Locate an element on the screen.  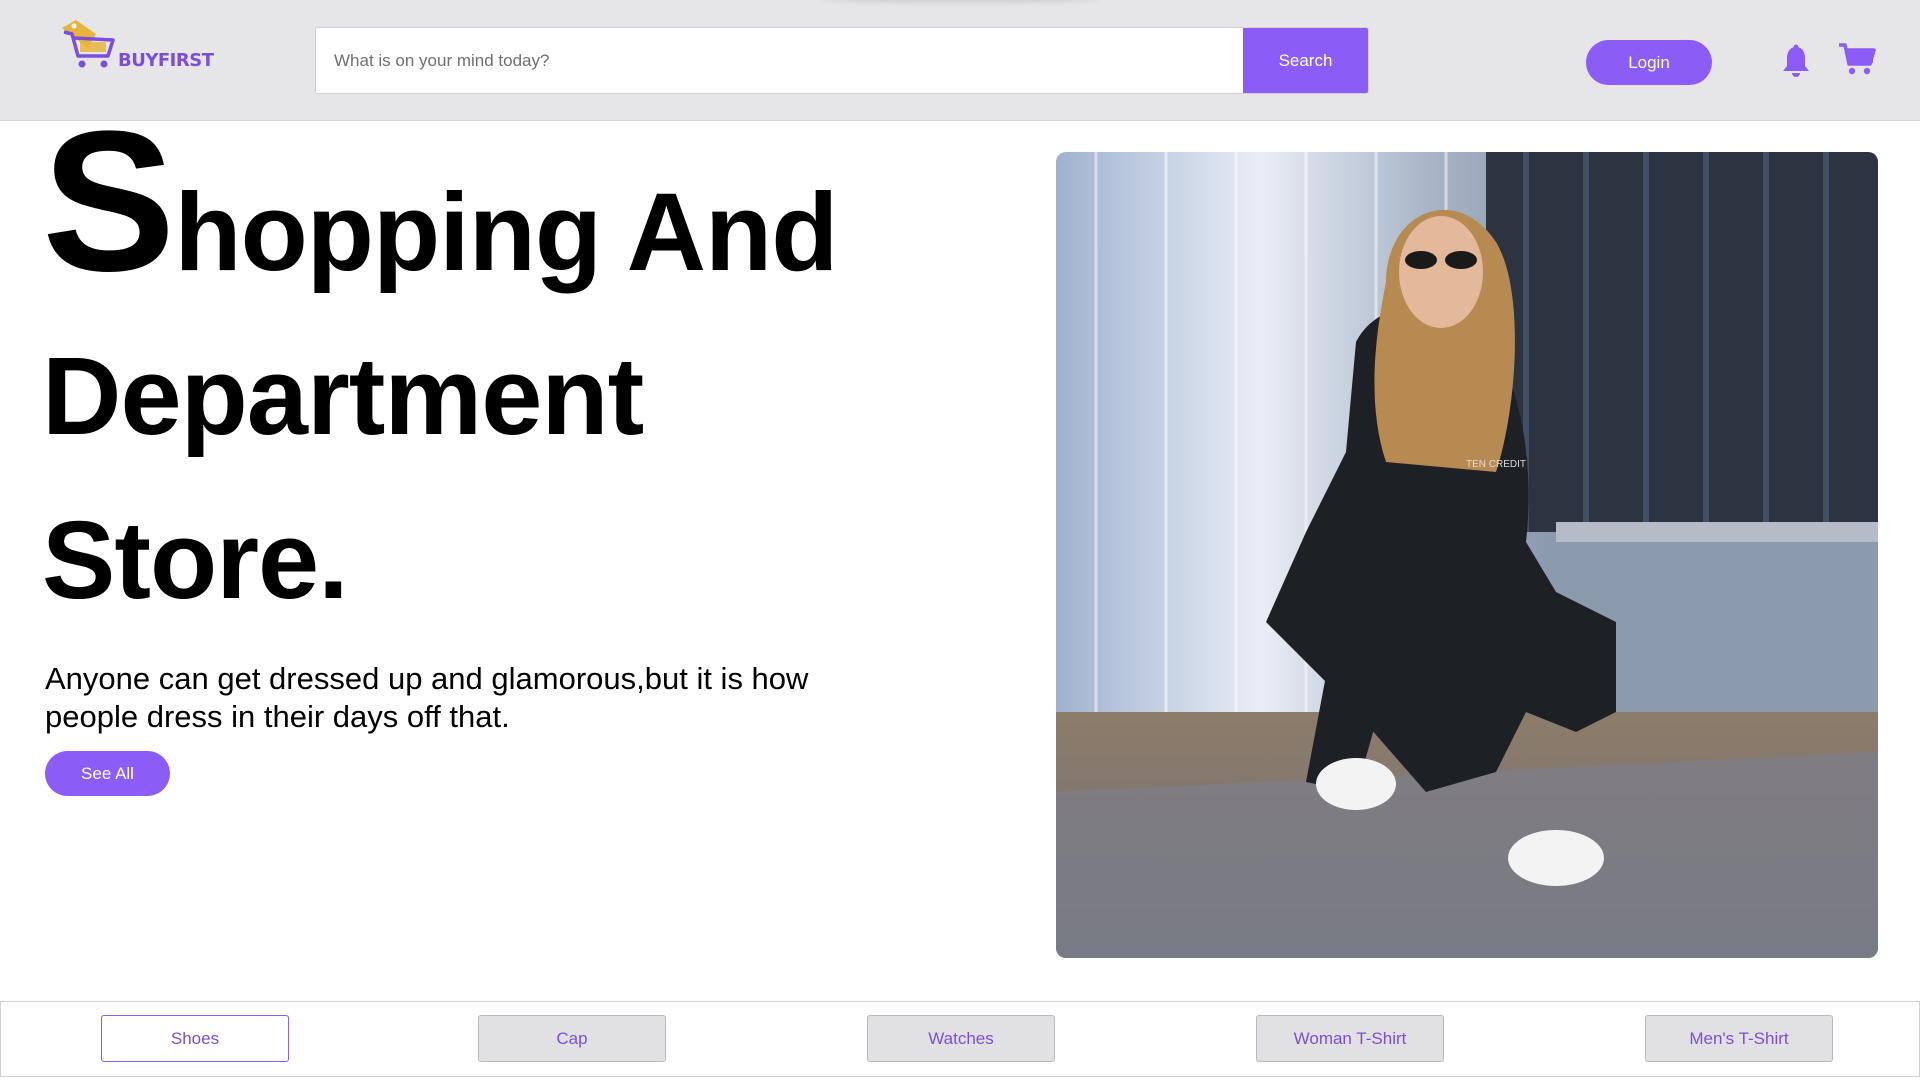
top-header: BUYFIRST Search Login is located at coordinates (960, 60).